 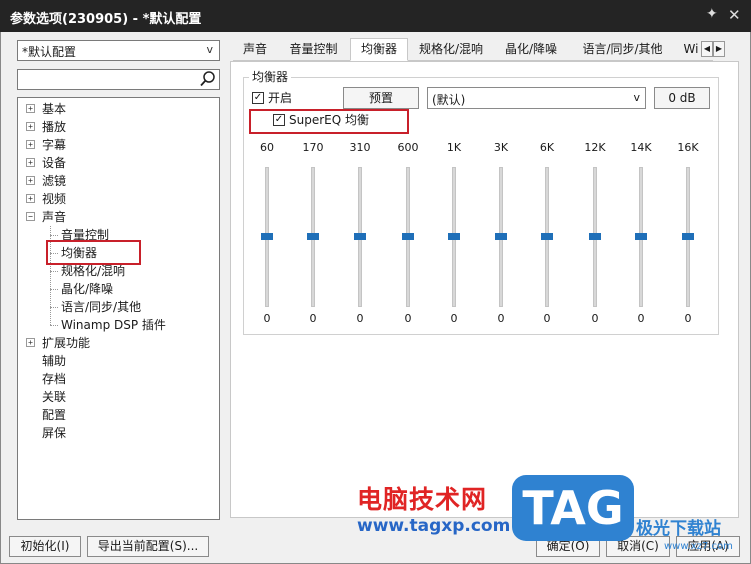 I want to click on tab-scroll-right-icon: ▶, so click(x=719, y=49).